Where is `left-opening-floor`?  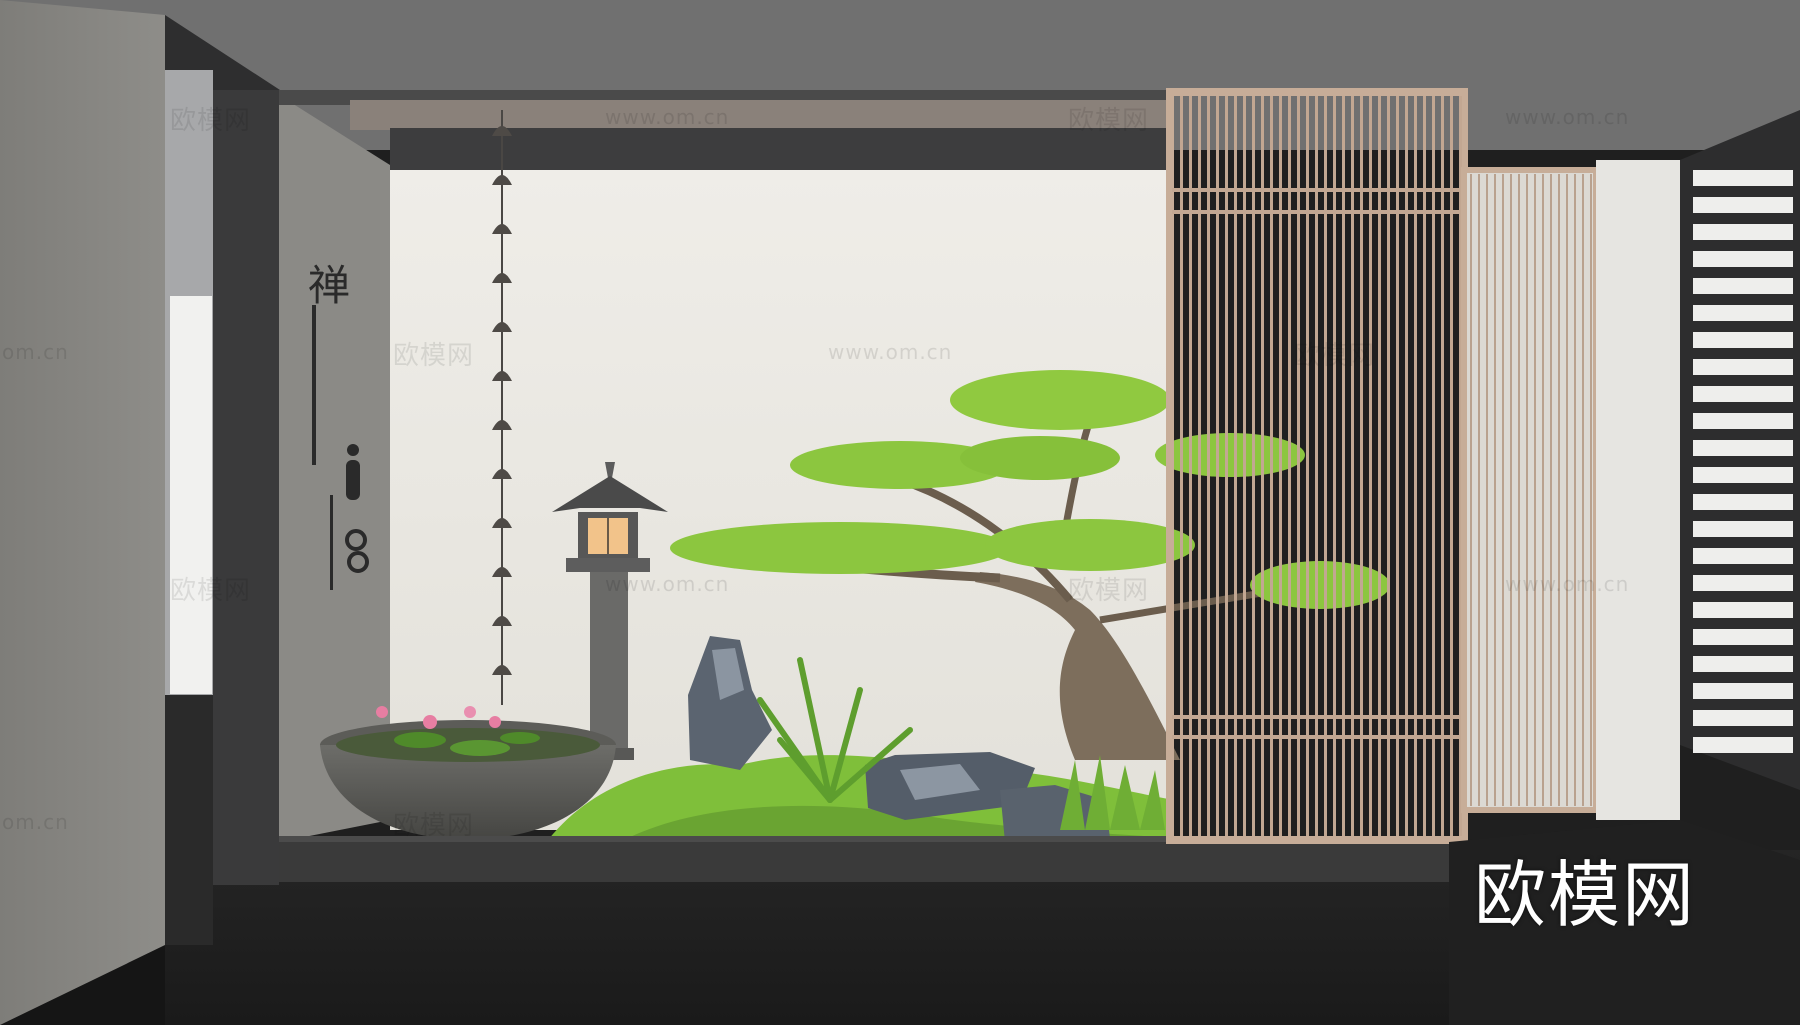
left-opening-floor is located at coordinates (189, 820).